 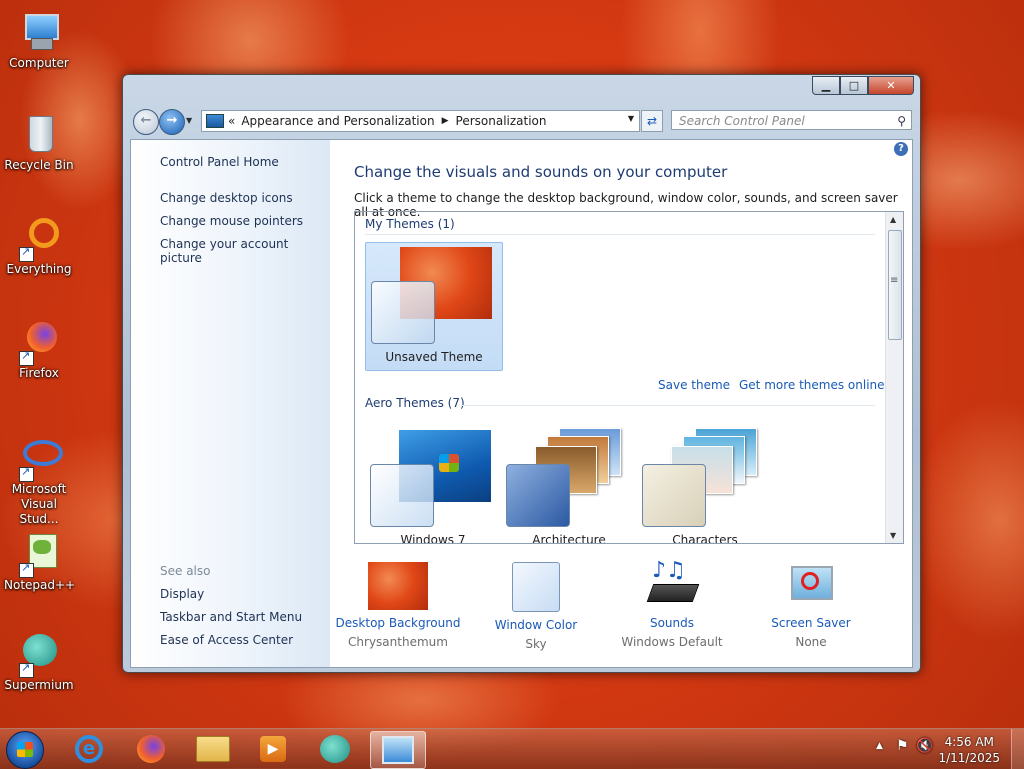 I want to click on close-button: ✕, so click(x=891, y=85).